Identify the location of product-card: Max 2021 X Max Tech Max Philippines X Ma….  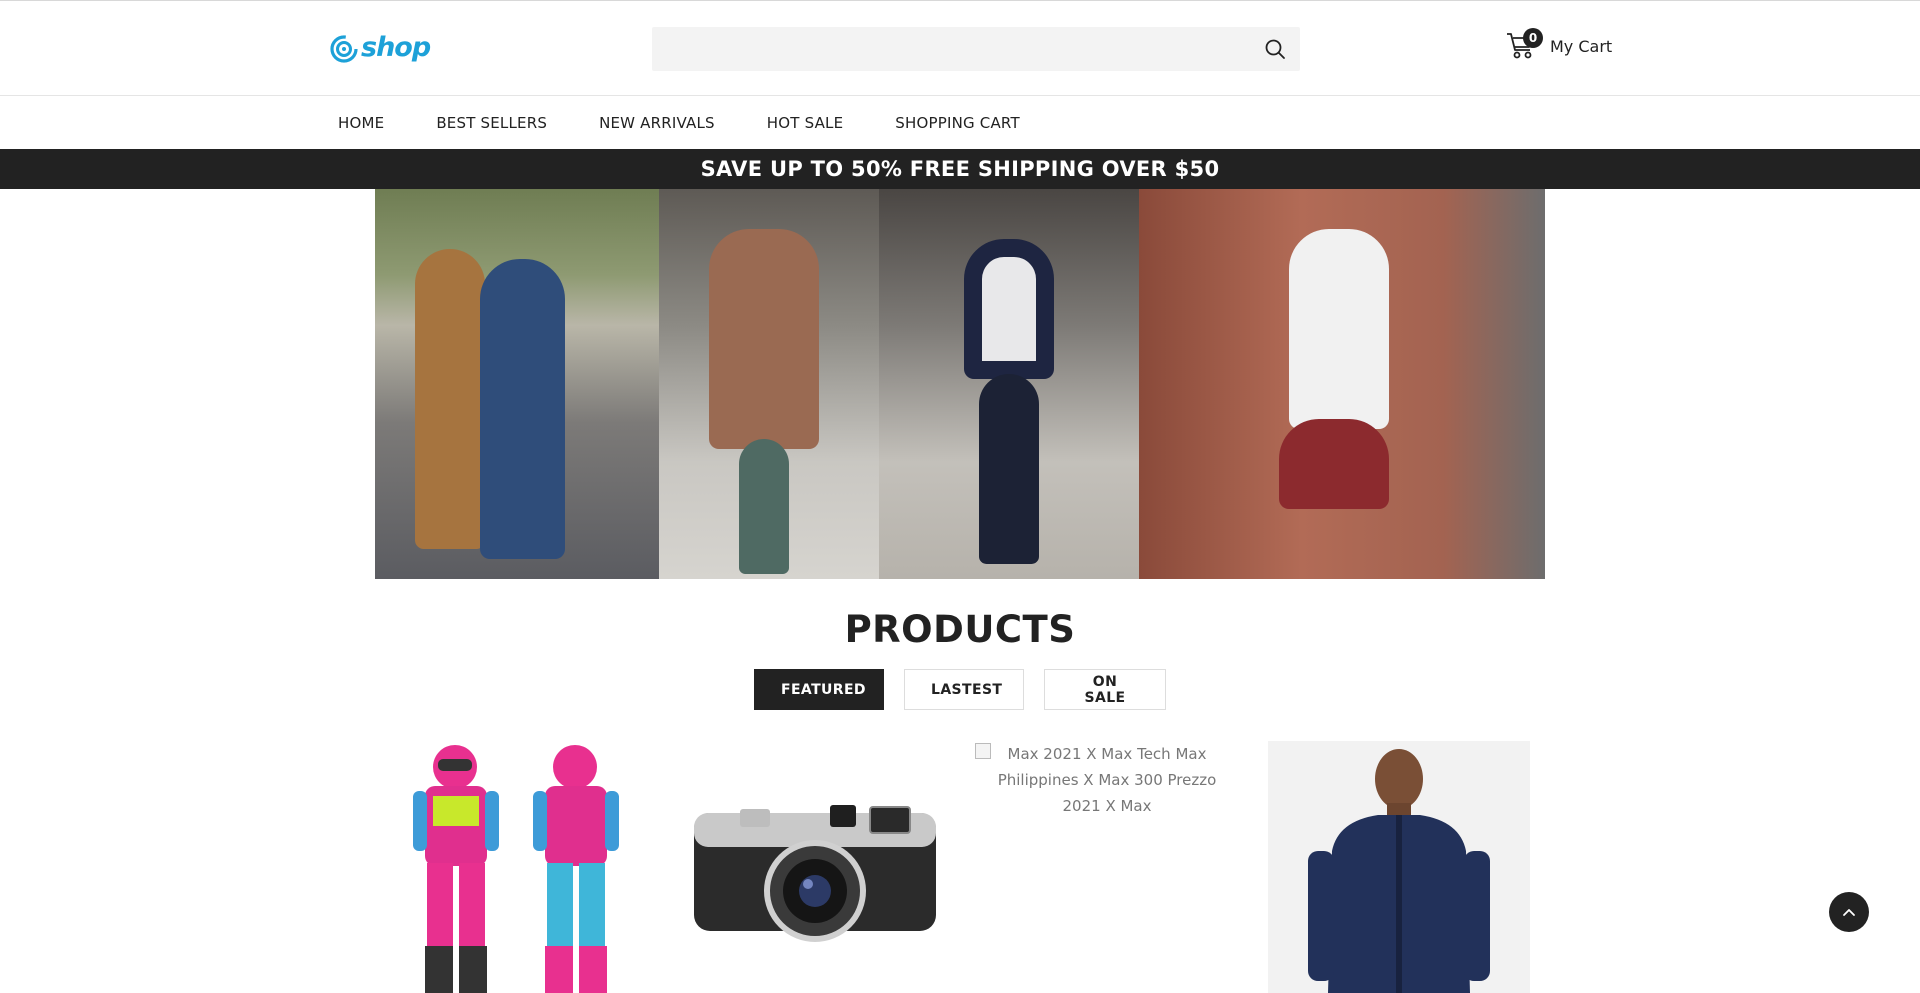
(1106, 867).